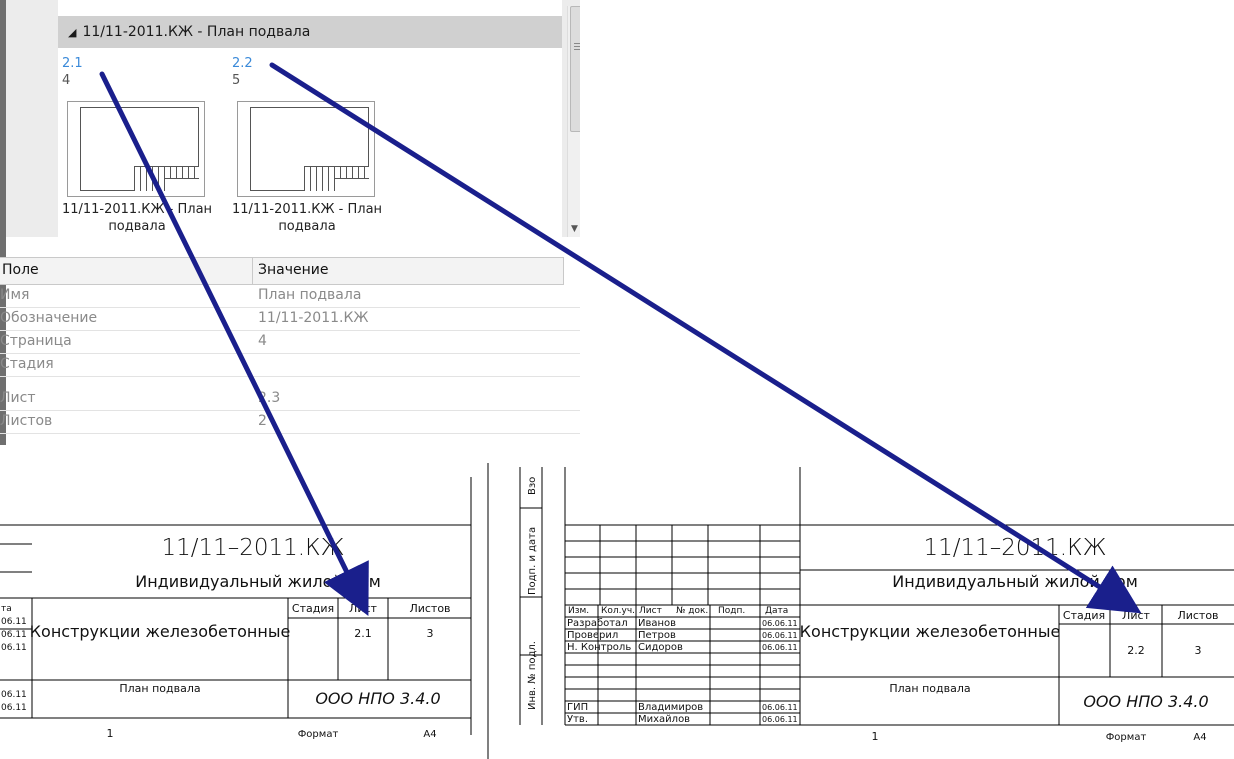 The width and height of the screenshot is (1234, 759). What do you see at coordinates (363, 633) in the screenshot?
I see `sheet-value: 2.1` at bounding box center [363, 633].